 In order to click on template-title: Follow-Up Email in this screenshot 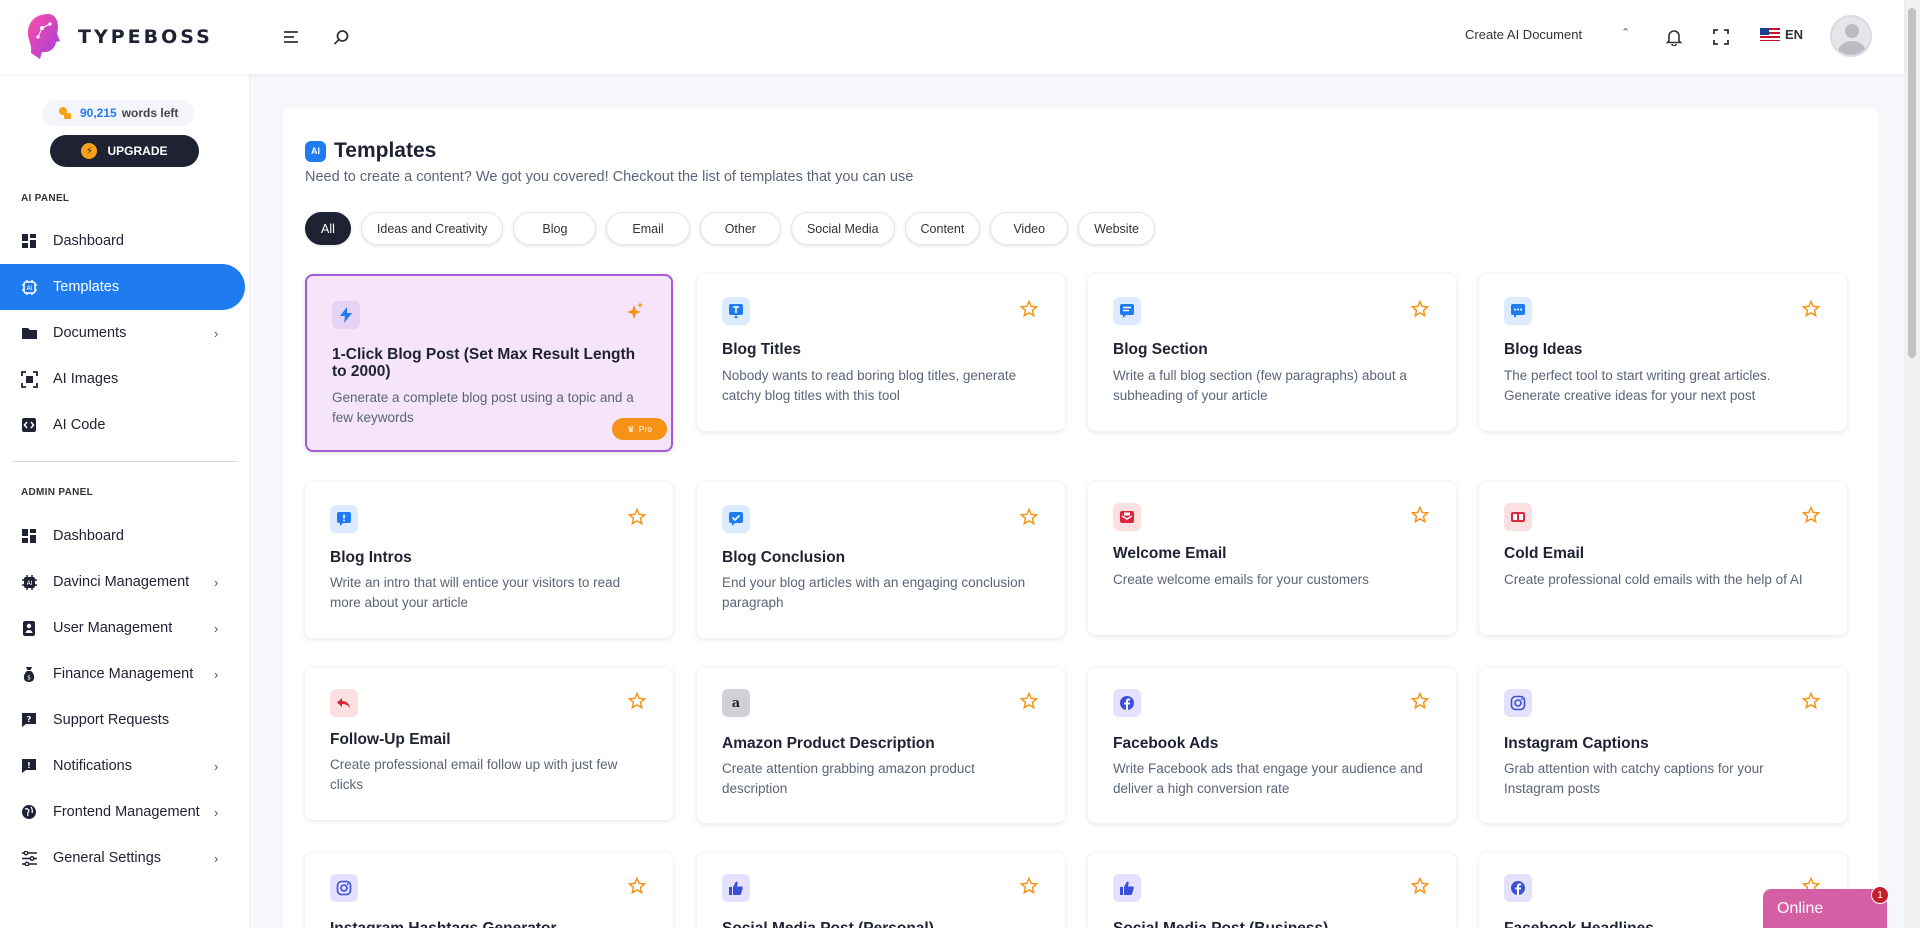, I will do `click(390, 739)`.